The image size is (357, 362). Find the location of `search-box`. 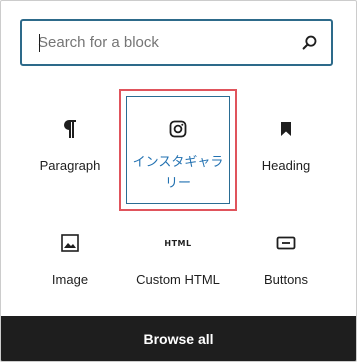

search-box is located at coordinates (176, 42).